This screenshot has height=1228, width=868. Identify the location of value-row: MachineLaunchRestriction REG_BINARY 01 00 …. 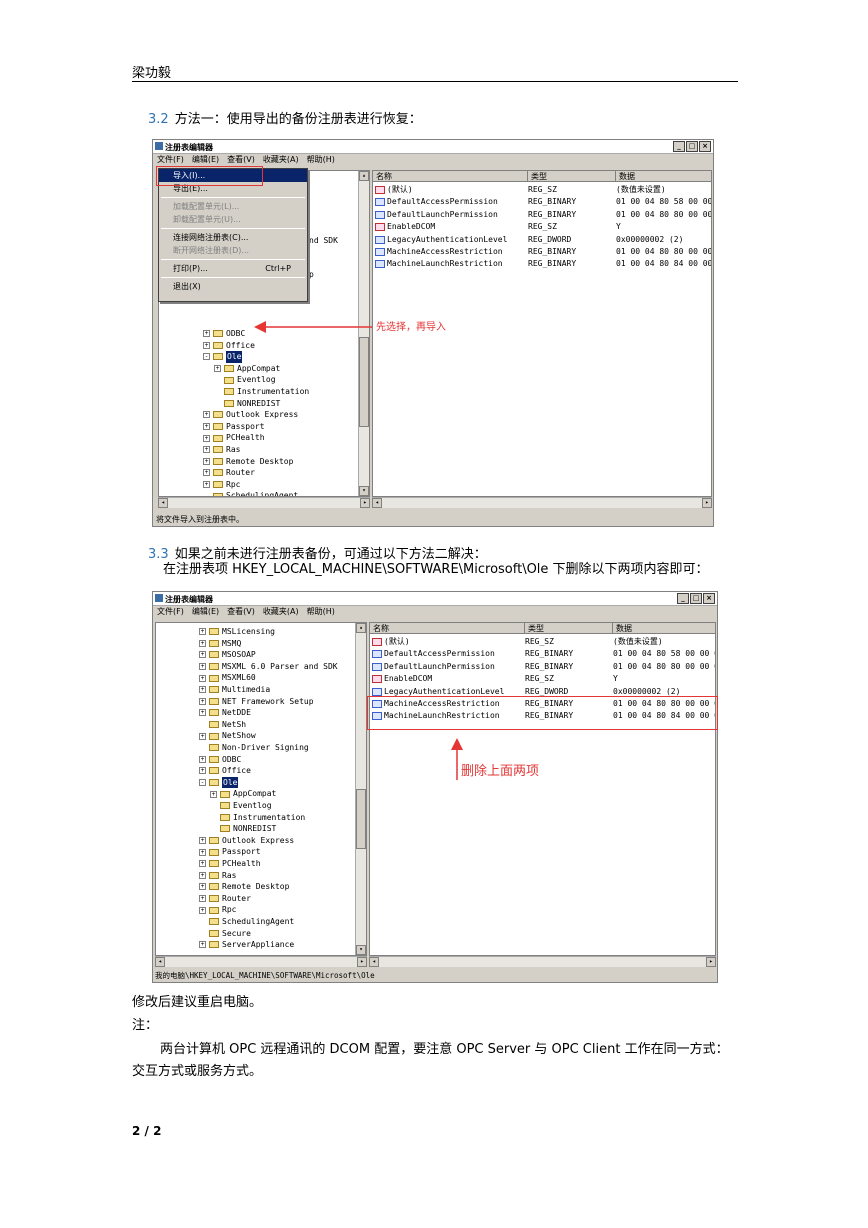
(543, 264).